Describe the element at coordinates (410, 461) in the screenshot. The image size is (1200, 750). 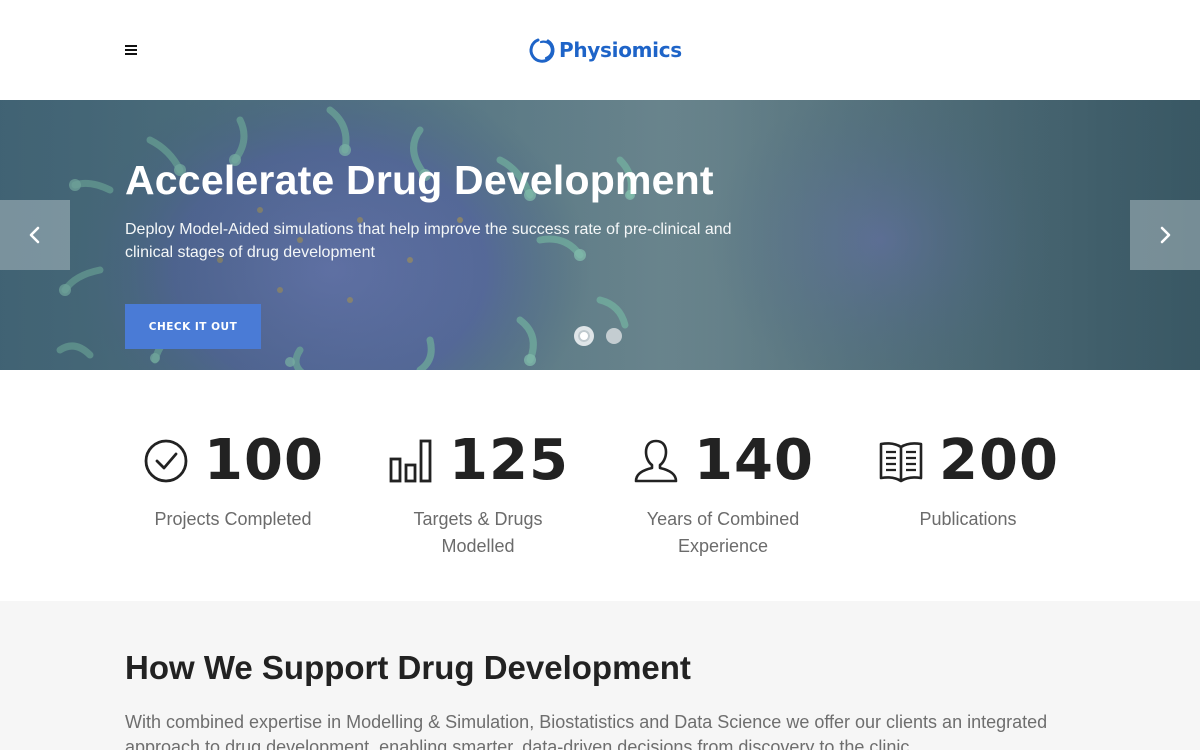
I see `bar-chart-icon` at that location.